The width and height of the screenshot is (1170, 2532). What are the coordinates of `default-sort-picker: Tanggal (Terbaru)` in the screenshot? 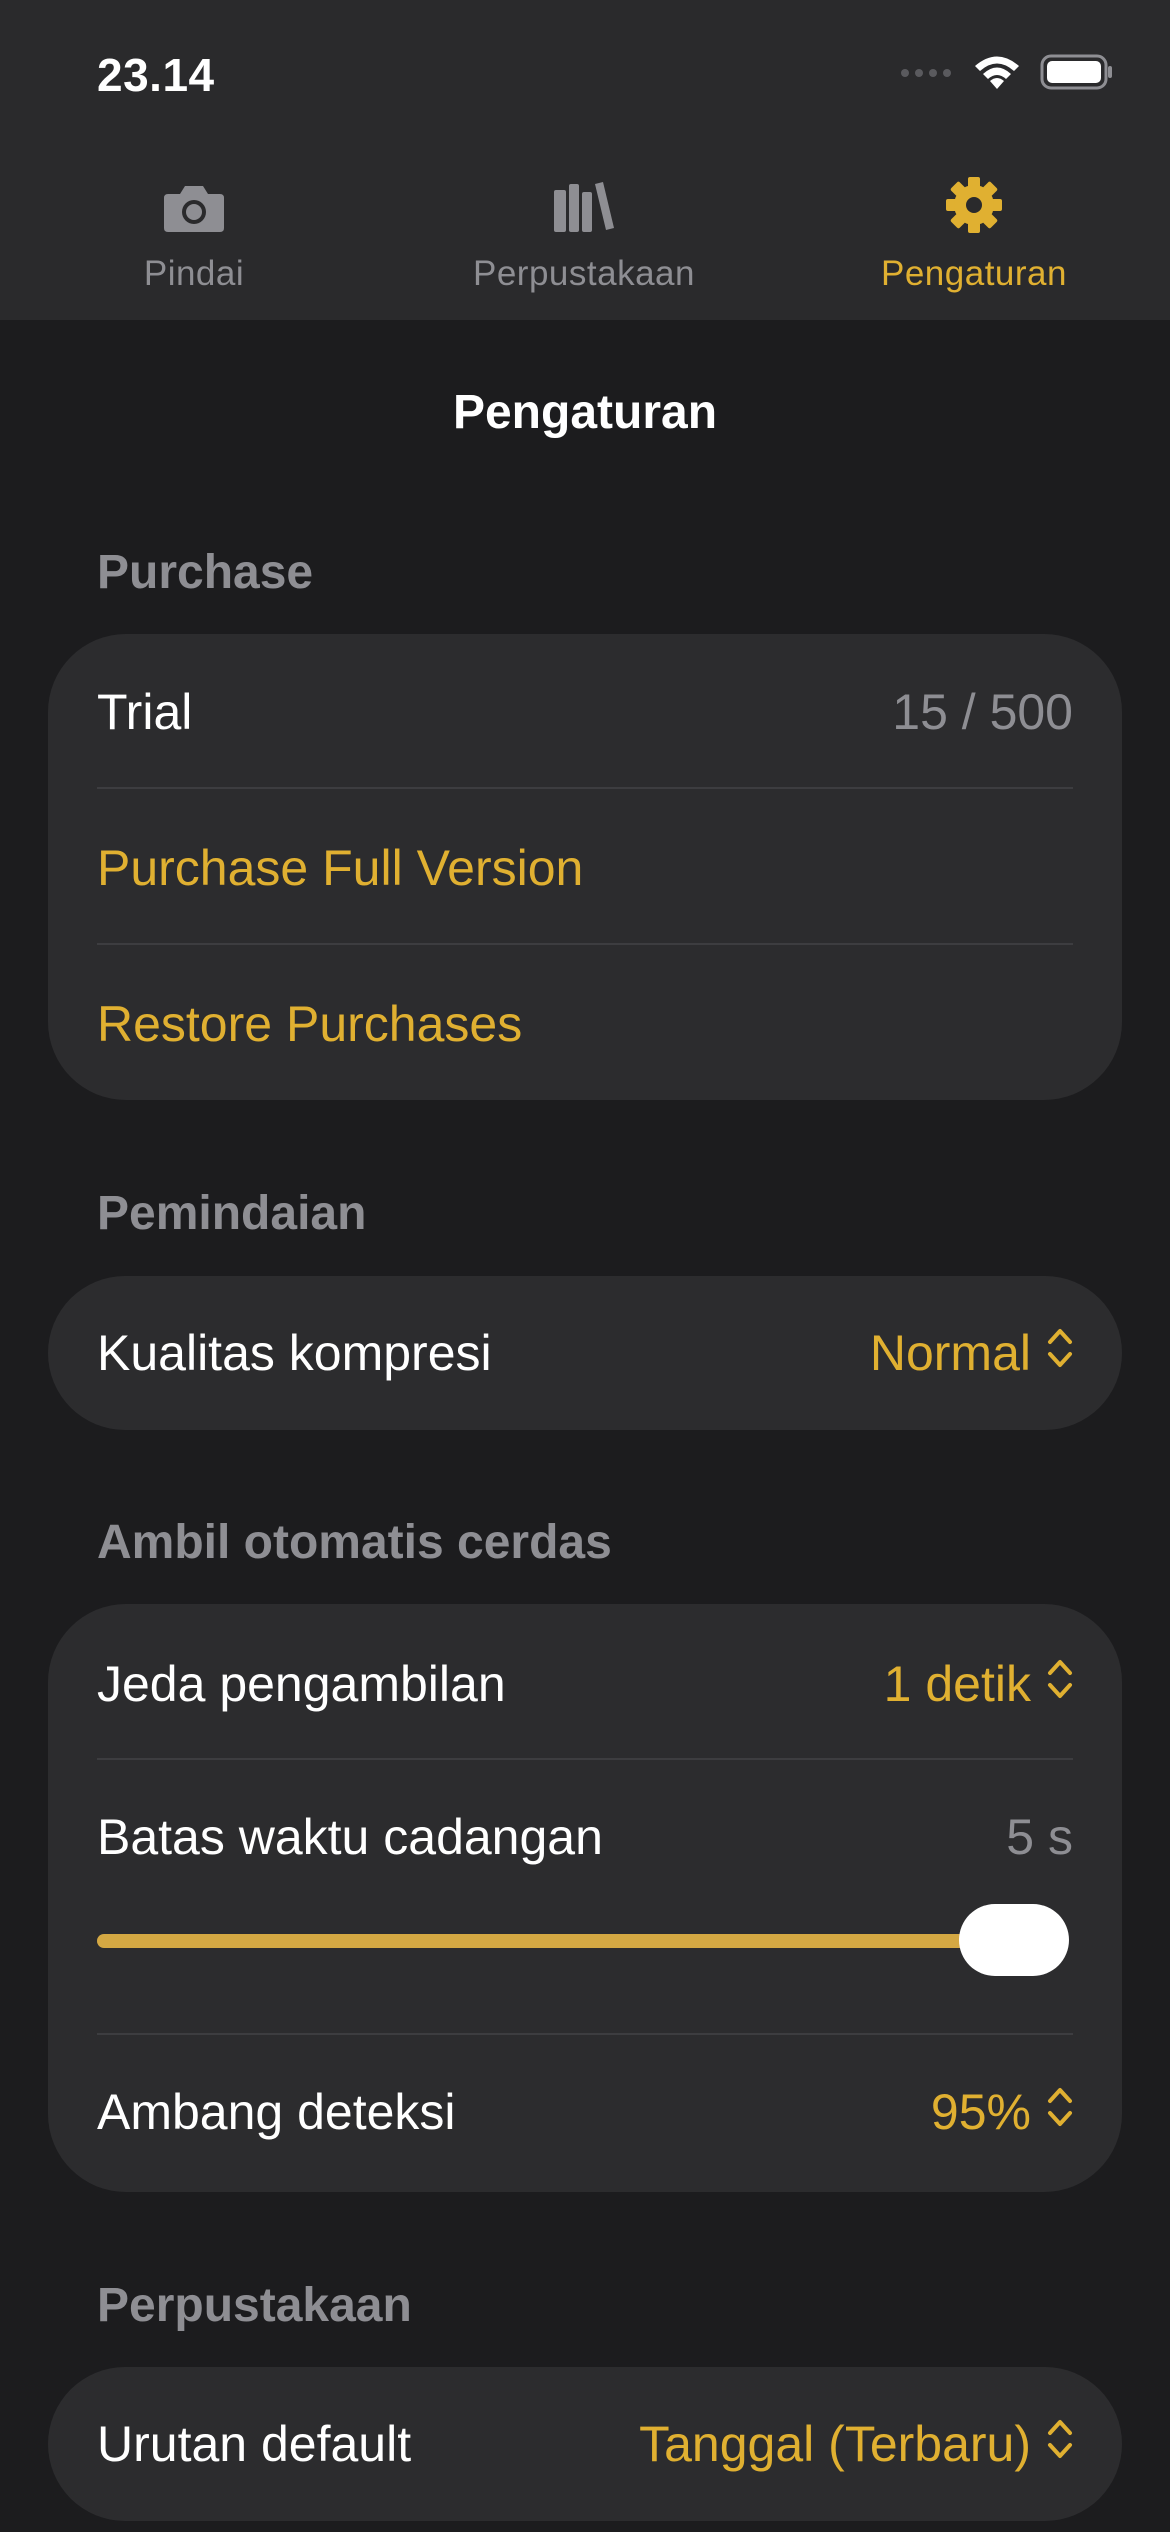 It's located at (856, 2444).